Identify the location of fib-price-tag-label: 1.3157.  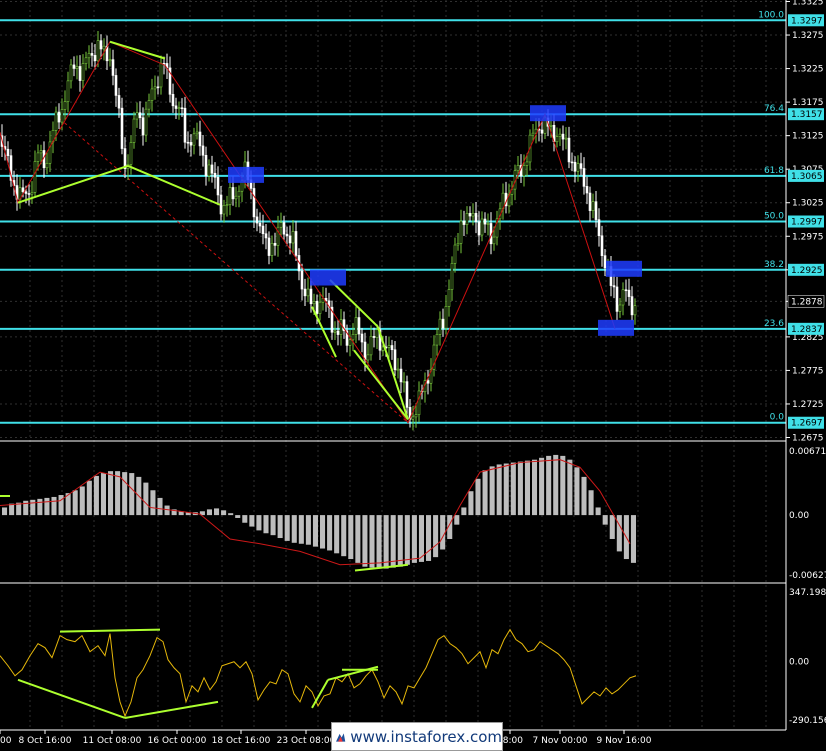
(807, 115).